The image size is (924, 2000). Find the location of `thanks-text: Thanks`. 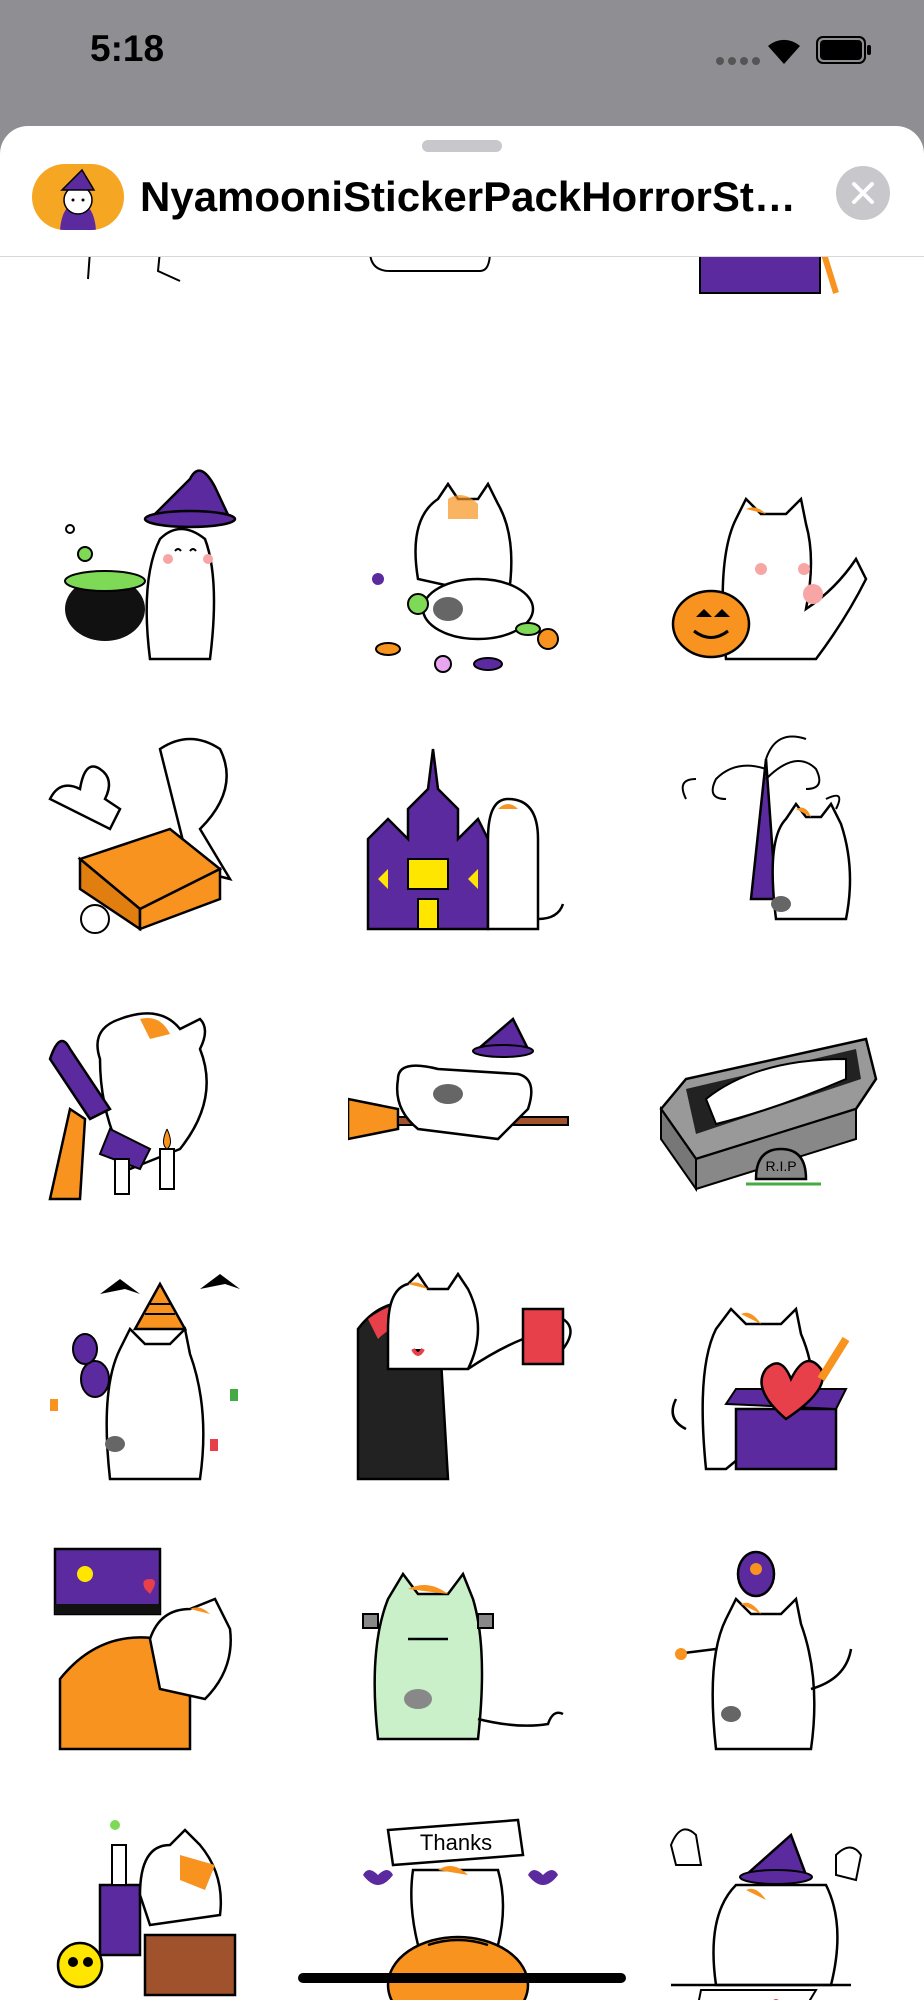

thanks-text: Thanks is located at coordinates (456, 1842).